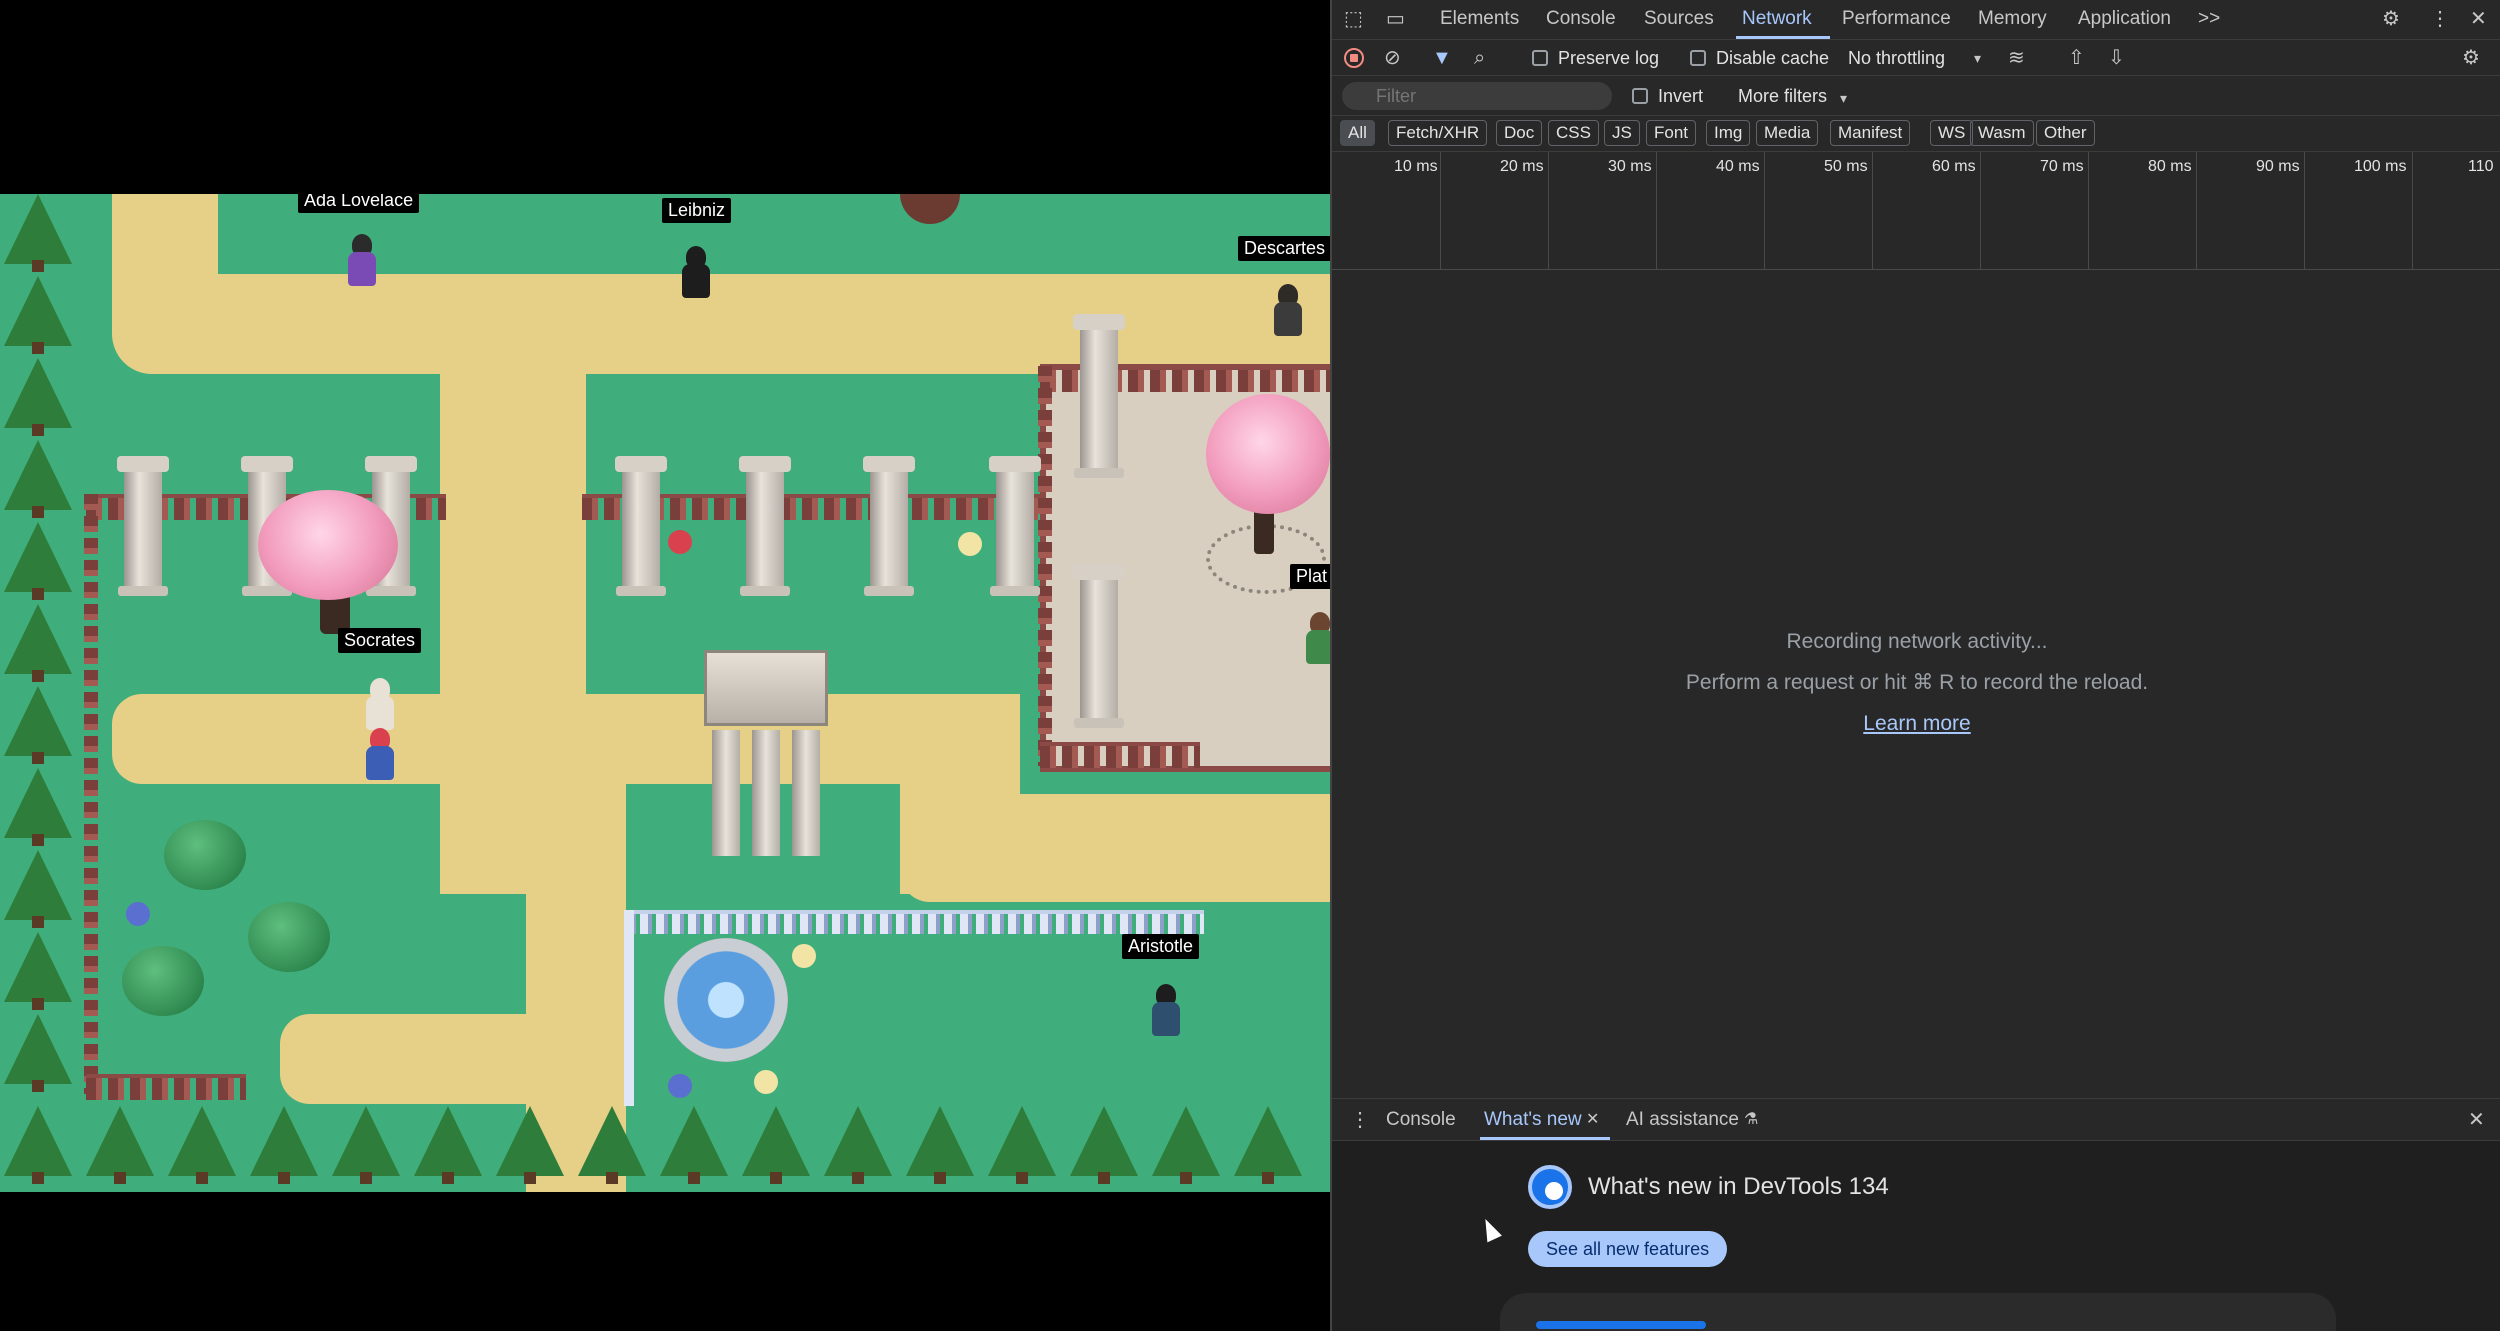  What do you see at coordinates (1592, 1120) in the screenshot?
I see `close-tab-icon: ✕` at bounding box center [1592, 1120].